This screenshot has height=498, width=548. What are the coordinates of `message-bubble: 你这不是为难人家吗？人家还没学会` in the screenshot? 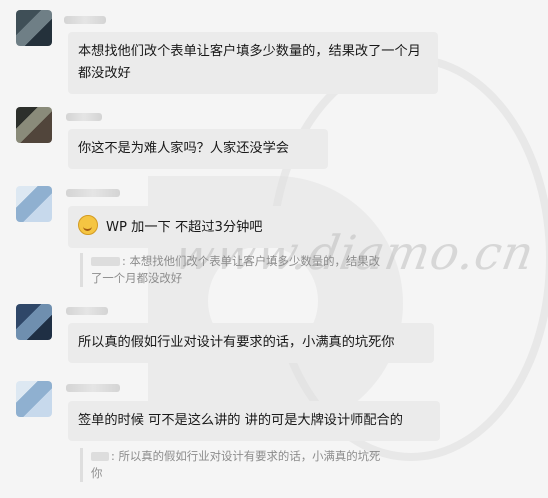 It's located at (198, 149).